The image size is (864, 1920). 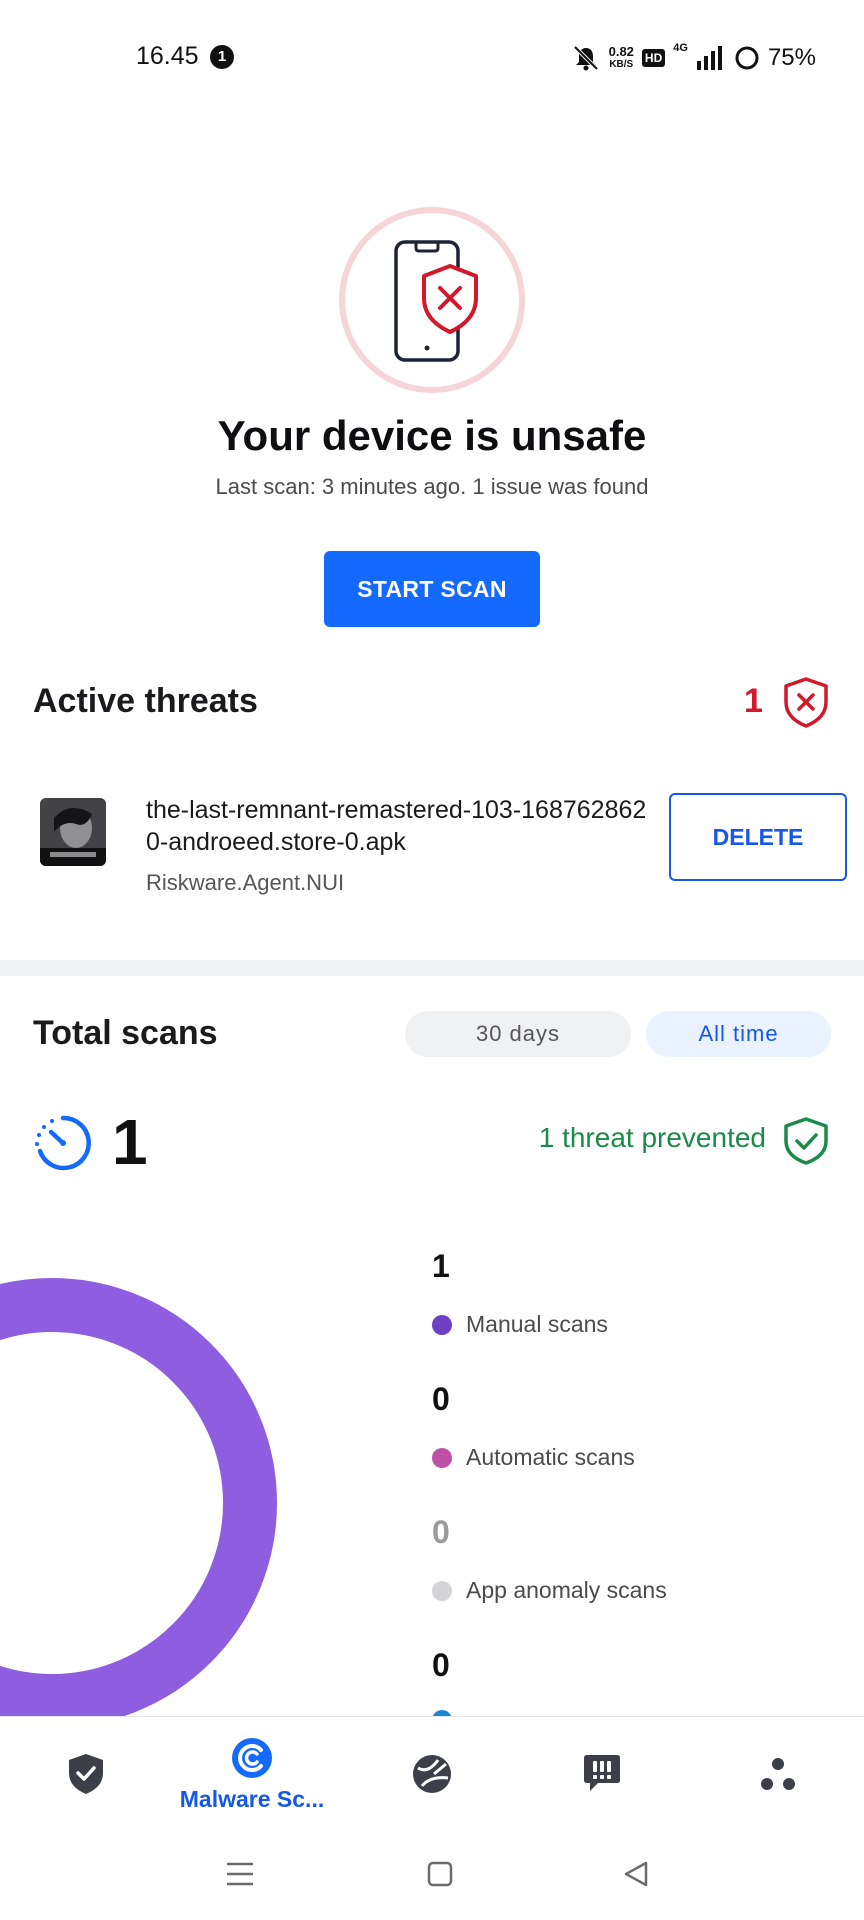 I want to click on back-triangle-icon, so click(x=636, y=1874).